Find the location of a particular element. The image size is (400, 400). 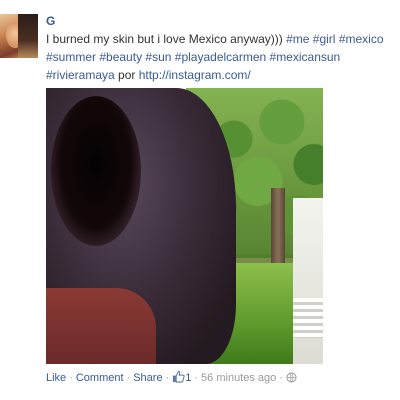

hashtag-playadelcarmen: #playadelcarmen is located at coordinates (220, 57).